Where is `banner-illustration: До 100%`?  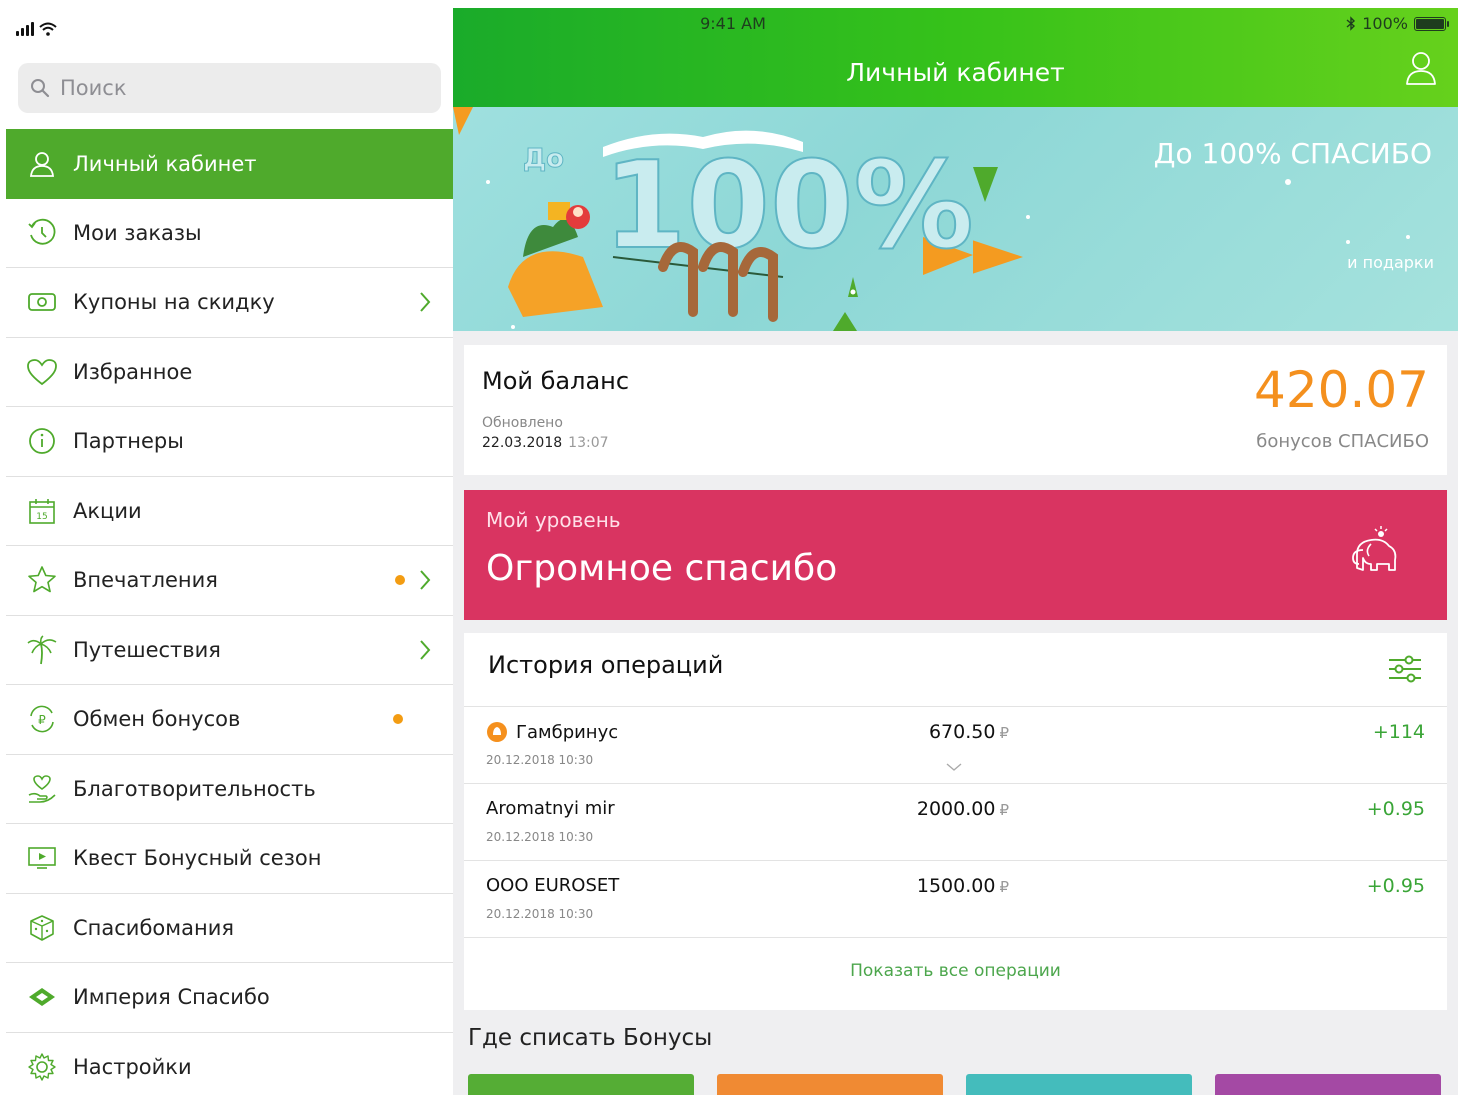
banner-illustration: До 100% is located at coordinates (713, 219).